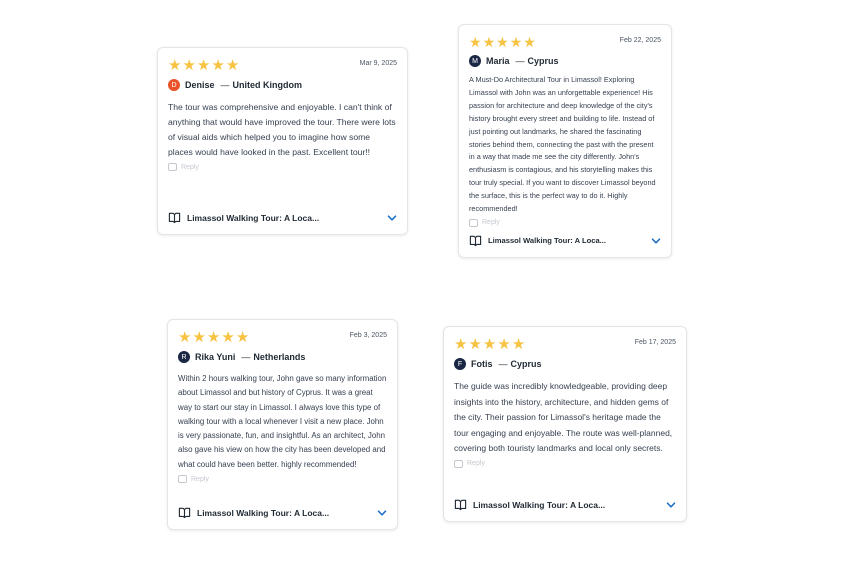  Describe the element at coordinates (378, 63) in the screenshot. I see `review-date: Mar 9, 2025` at that location.